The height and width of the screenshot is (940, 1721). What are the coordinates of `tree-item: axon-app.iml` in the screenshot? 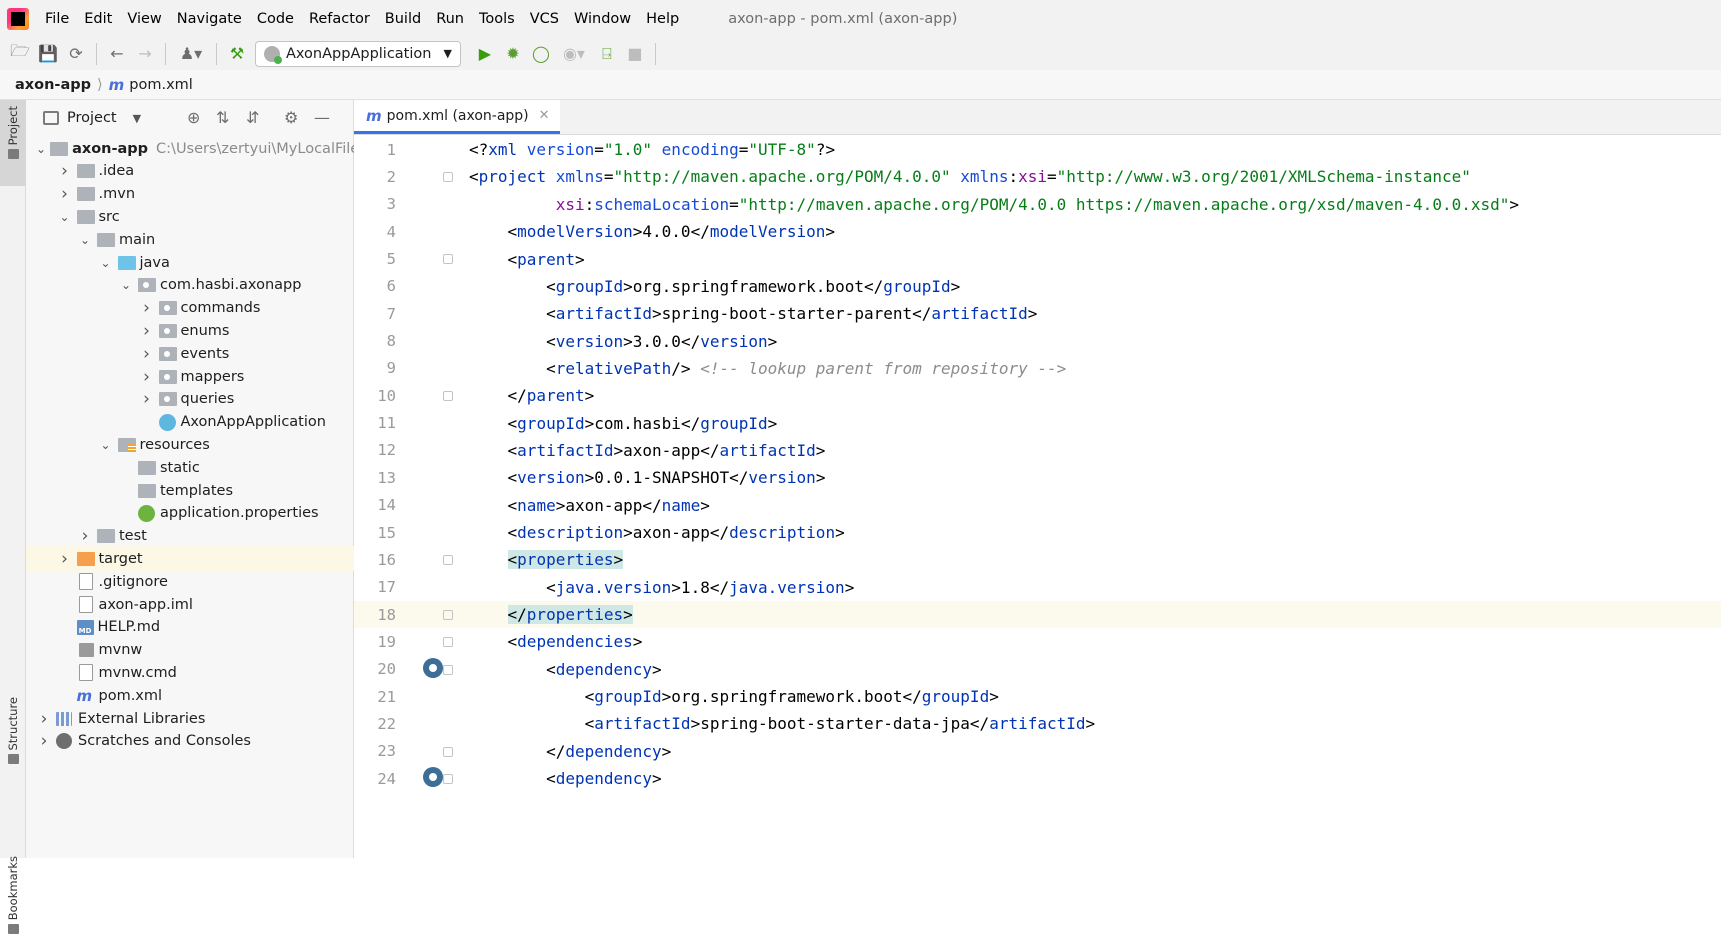 It's located at (190, 604).